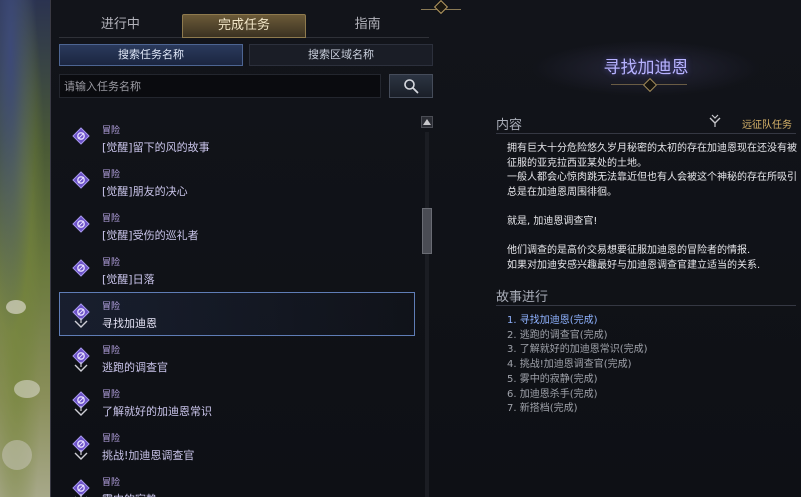 Image resolution: width=801 pixels, height=497 pixels. I want to click on scroll-up-button, so click(427, 122).